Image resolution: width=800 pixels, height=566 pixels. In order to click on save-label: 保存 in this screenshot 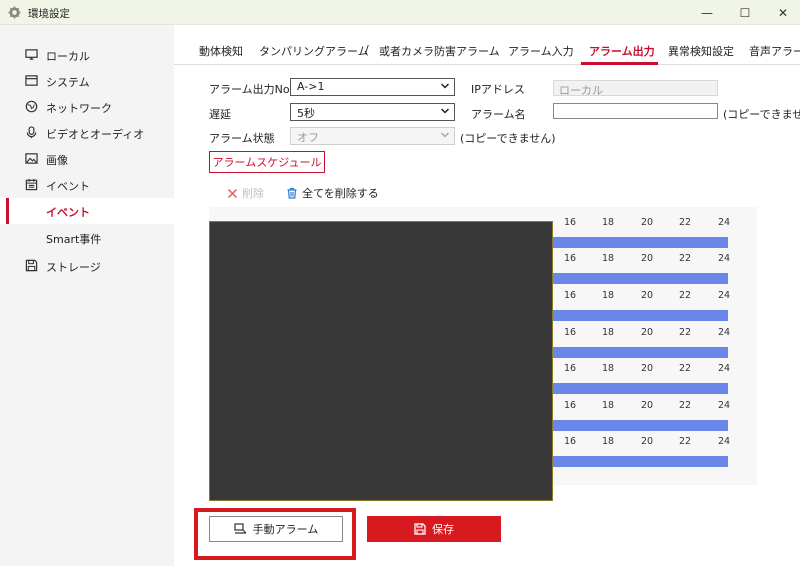, I will do `click(443, 529)`.